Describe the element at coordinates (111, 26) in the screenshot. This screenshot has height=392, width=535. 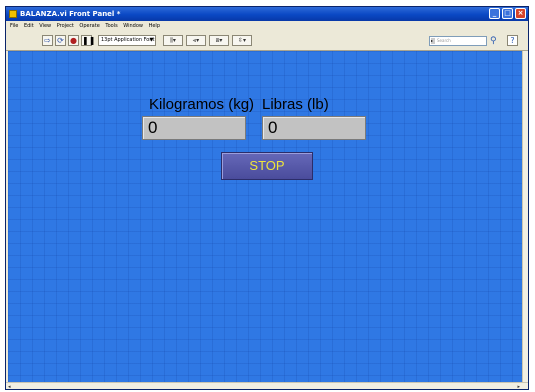
I see `menu-tools: Tools` at that location.